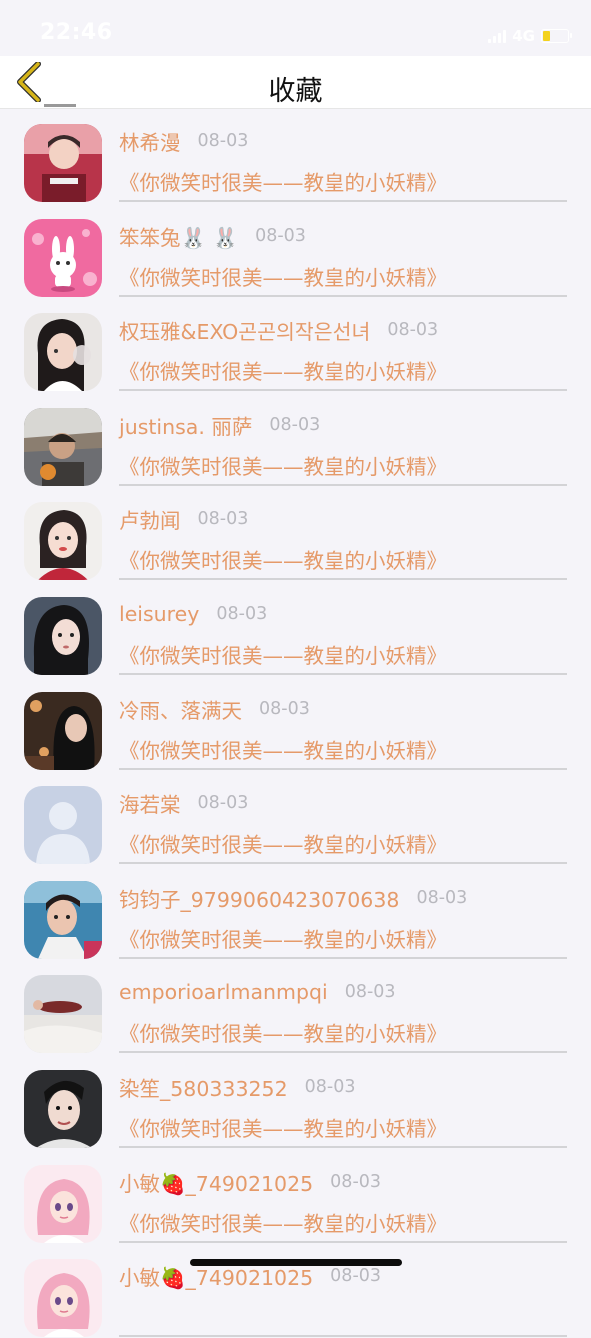 The width and height of the screenshot is (591, 1338). Describe the element at coordinates (295, 628) in the screenshot. I see `list-item: leisurey 08-03 《你微笑时很美——教皇的小妖精》` at that location.